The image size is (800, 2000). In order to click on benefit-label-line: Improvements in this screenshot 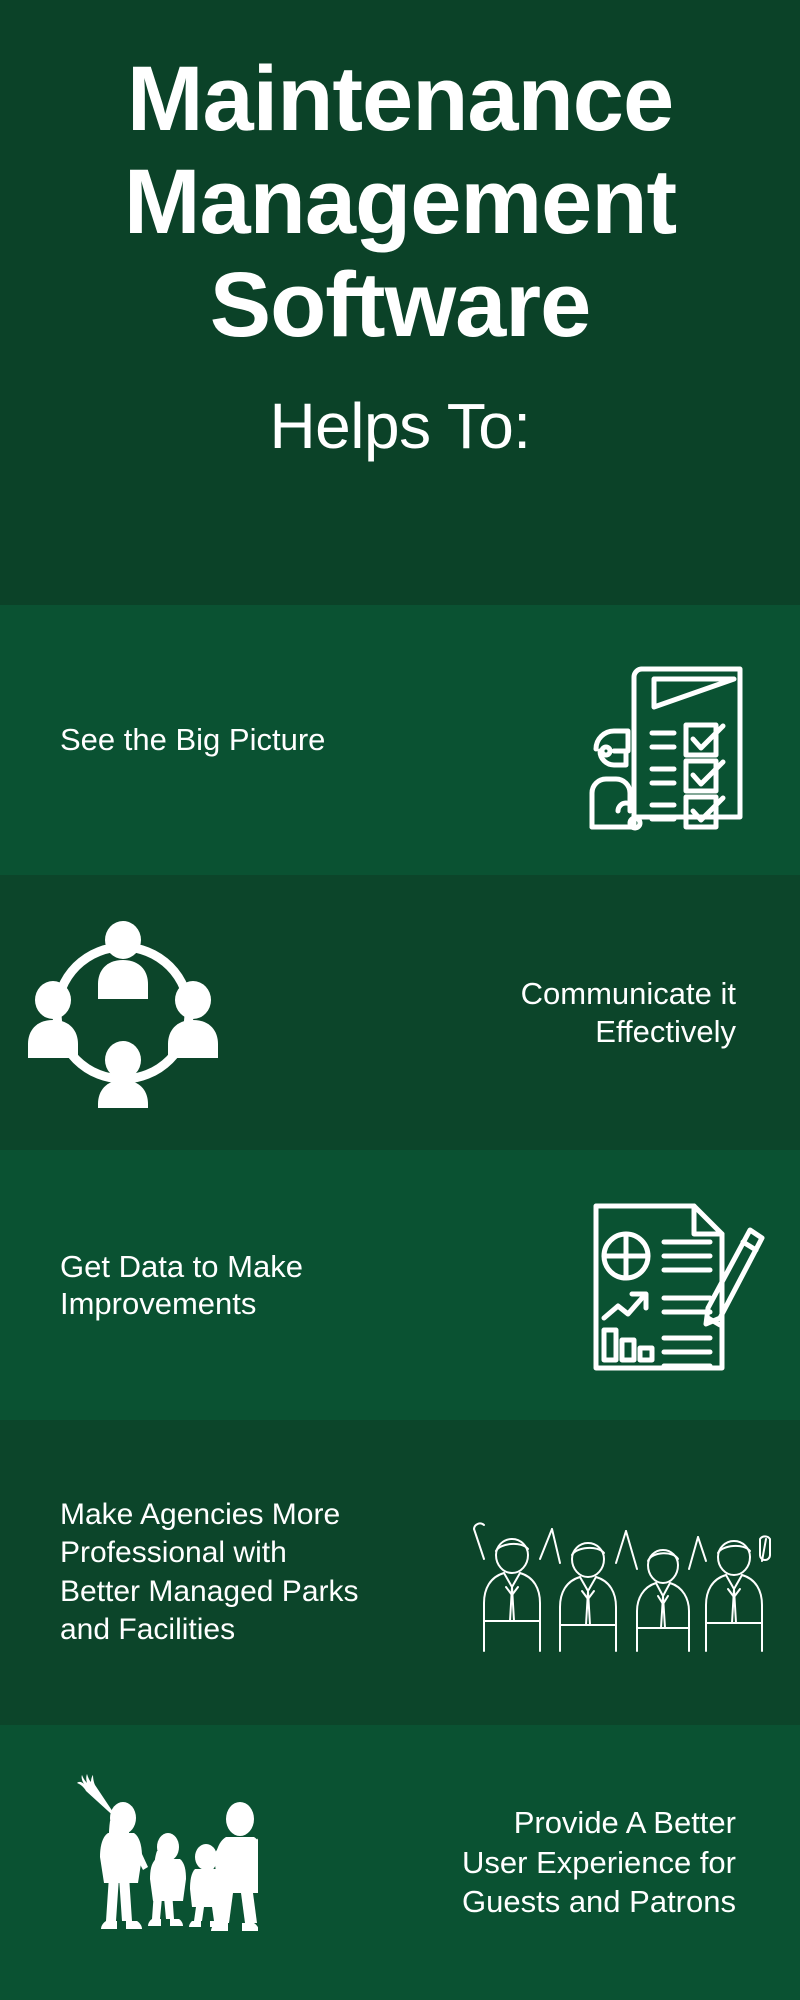, I will do `click(158, 1303)`.